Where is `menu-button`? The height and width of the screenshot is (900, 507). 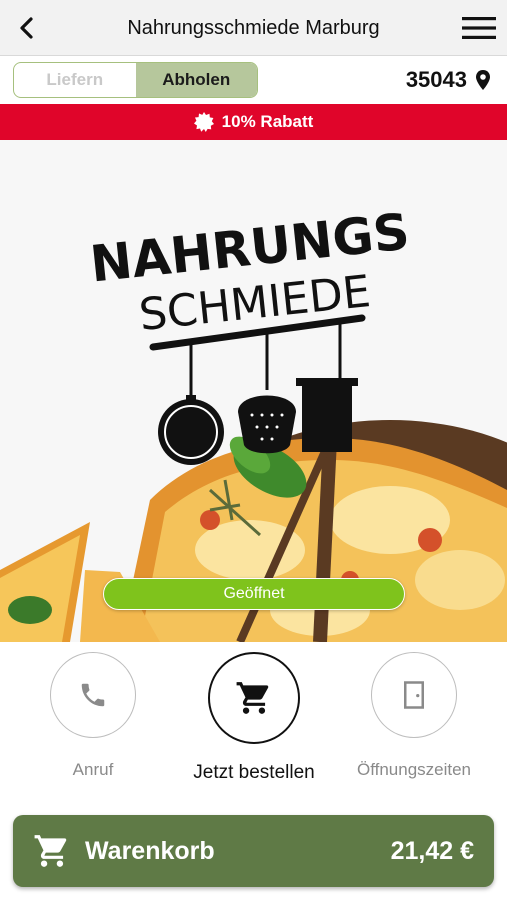 menu-button is located at coordinates (479, 28).